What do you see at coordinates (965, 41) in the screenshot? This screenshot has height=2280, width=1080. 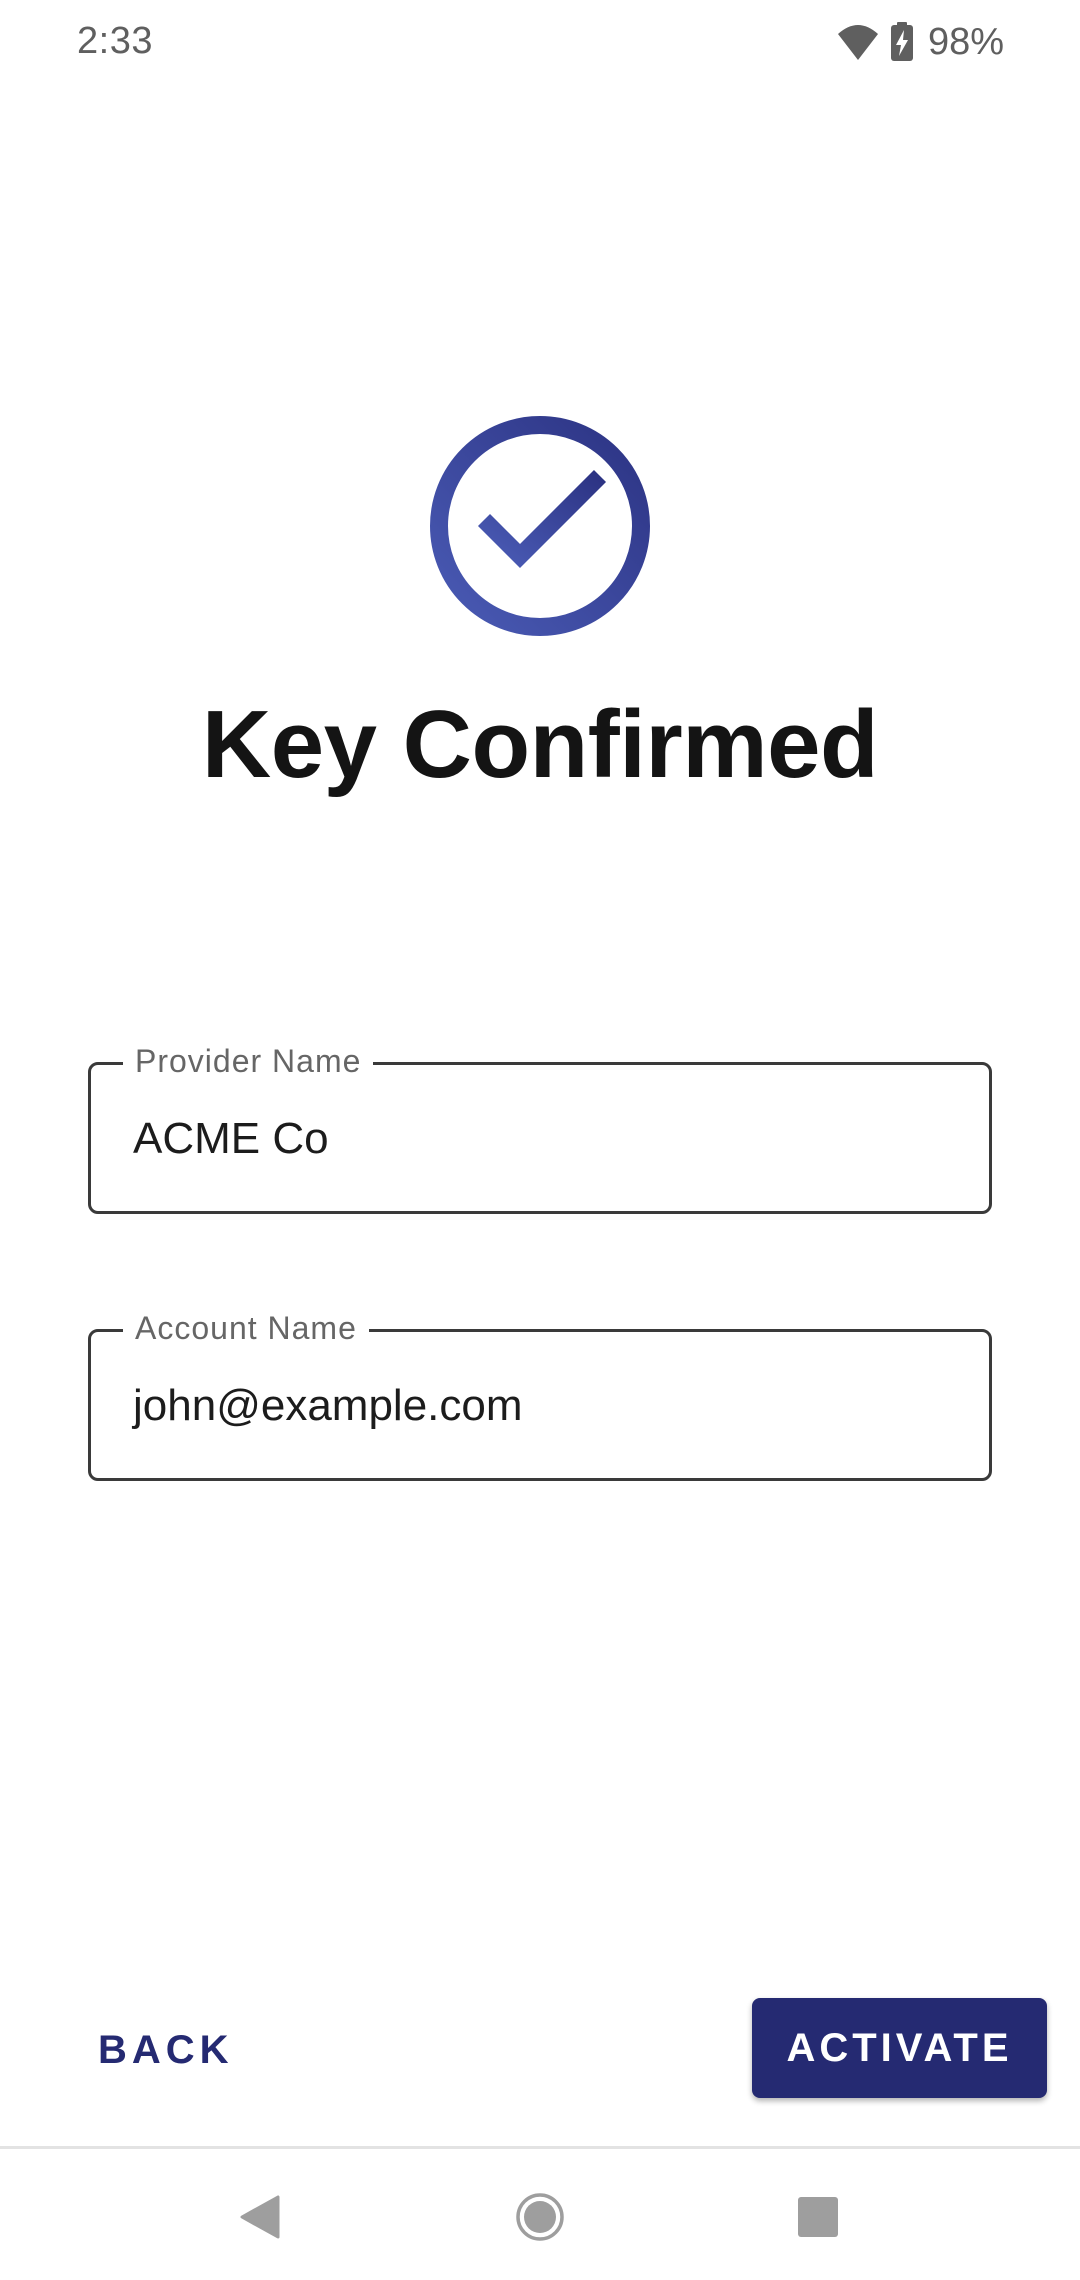 I see `battery-percent: 98%` at bounding box center [965, 41].